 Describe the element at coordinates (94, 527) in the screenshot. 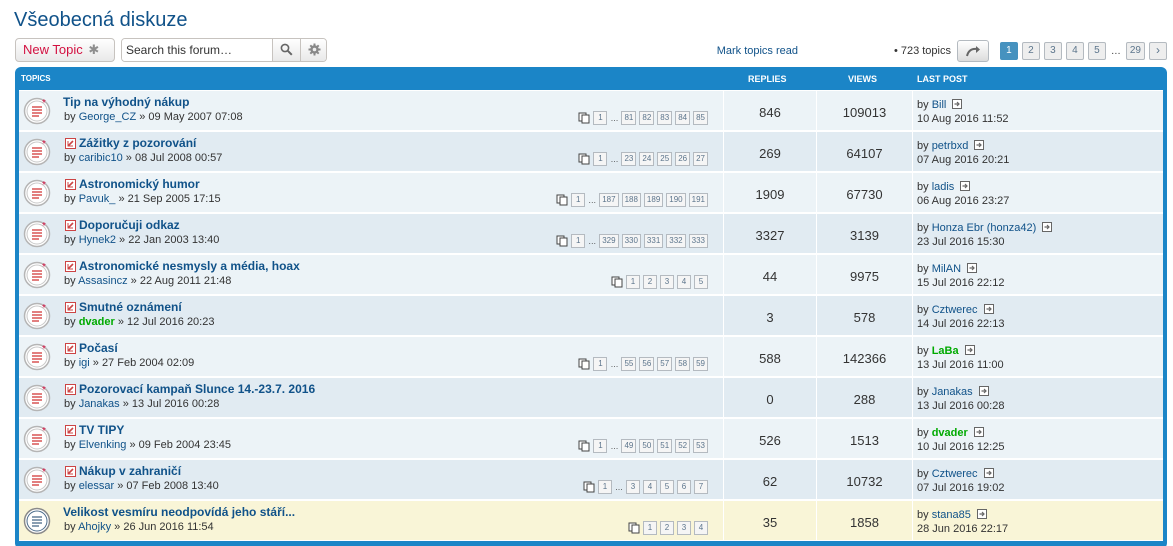

I see `topic-author-link: Ahojky` at that location.